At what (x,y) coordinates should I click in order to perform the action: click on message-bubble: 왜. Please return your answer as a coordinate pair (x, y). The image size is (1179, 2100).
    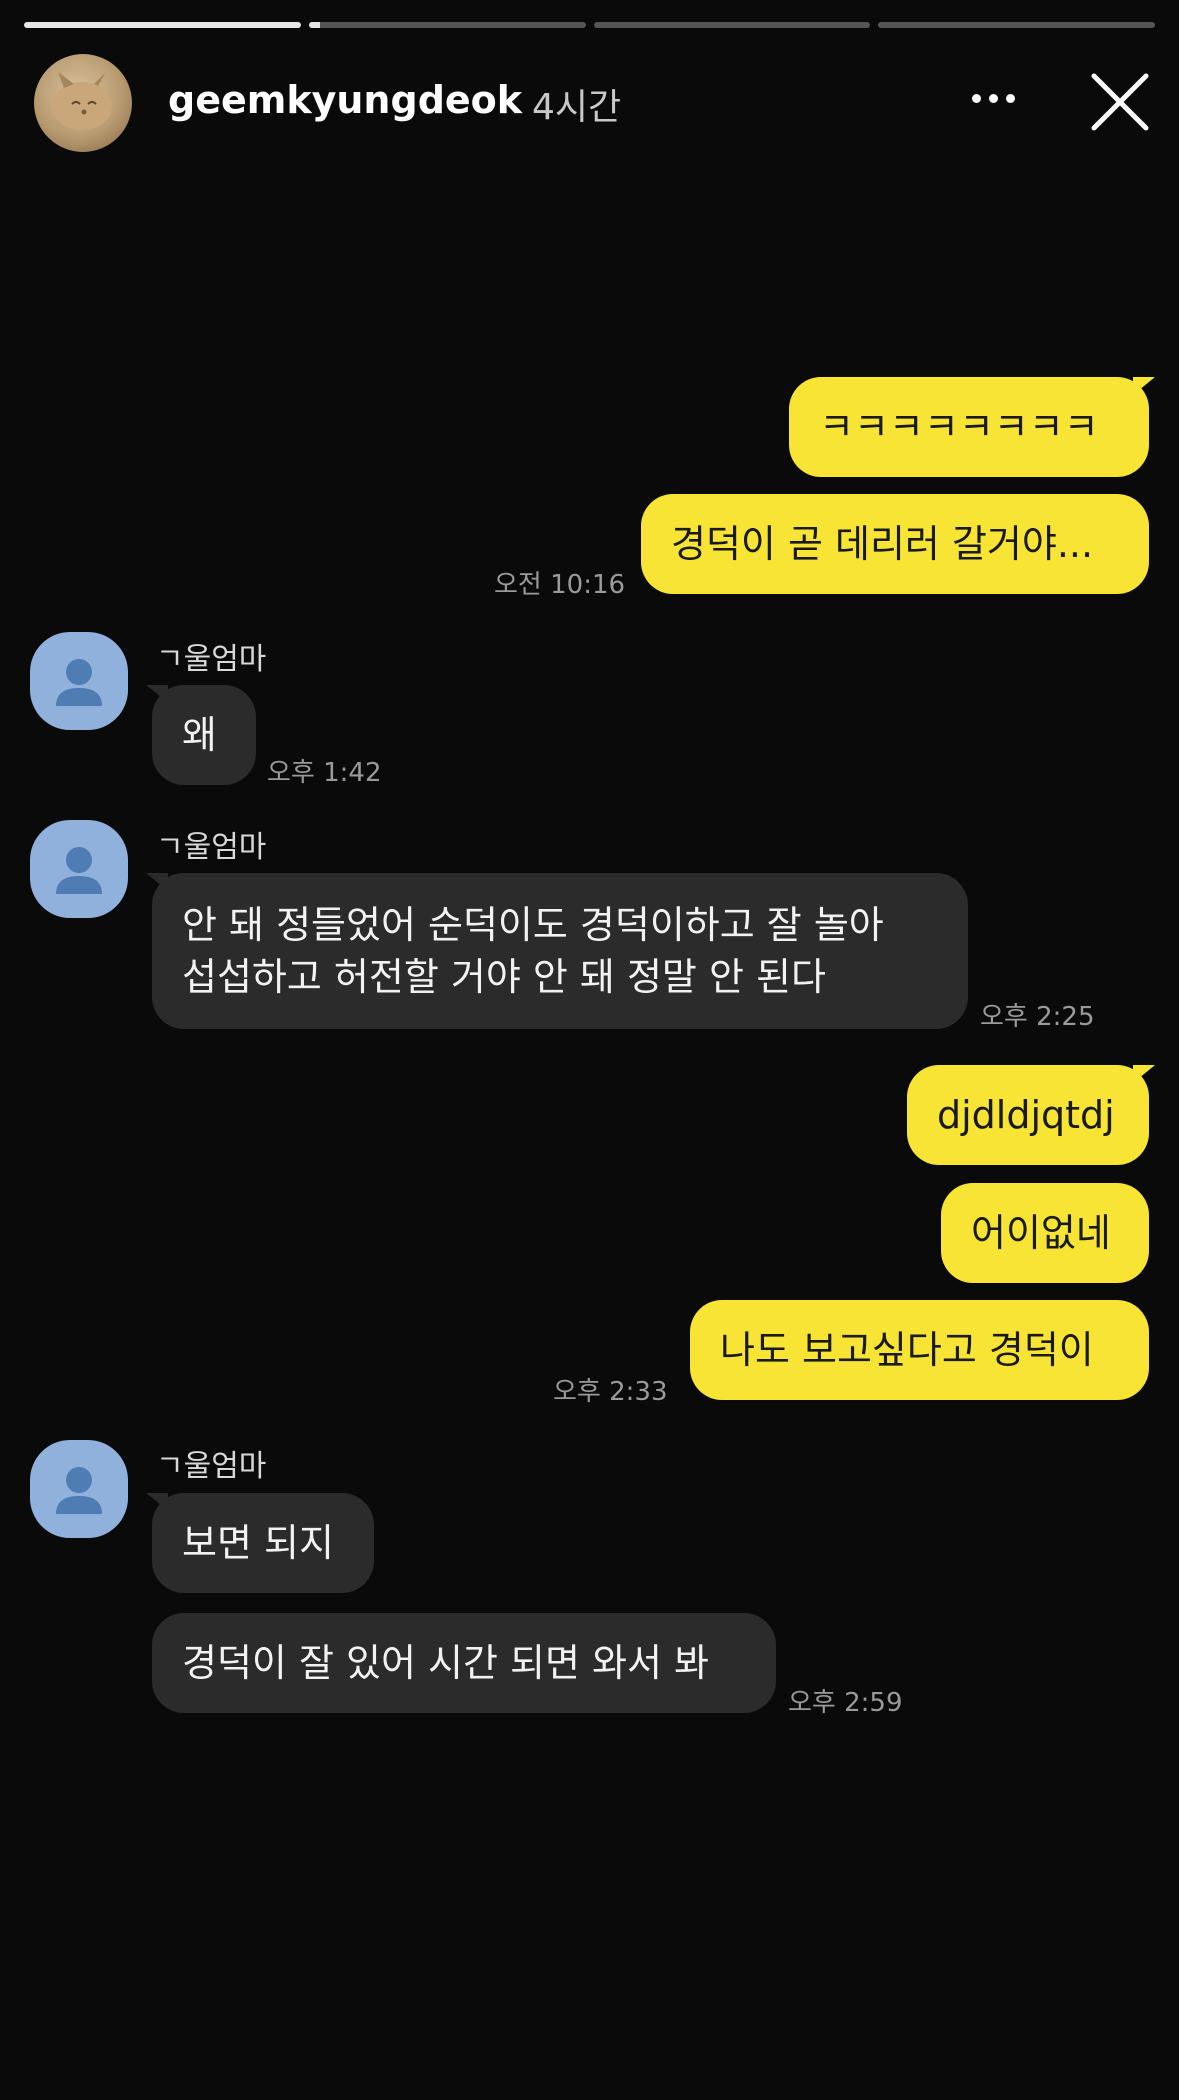
    Looking at the image, I should click on (201, 735).